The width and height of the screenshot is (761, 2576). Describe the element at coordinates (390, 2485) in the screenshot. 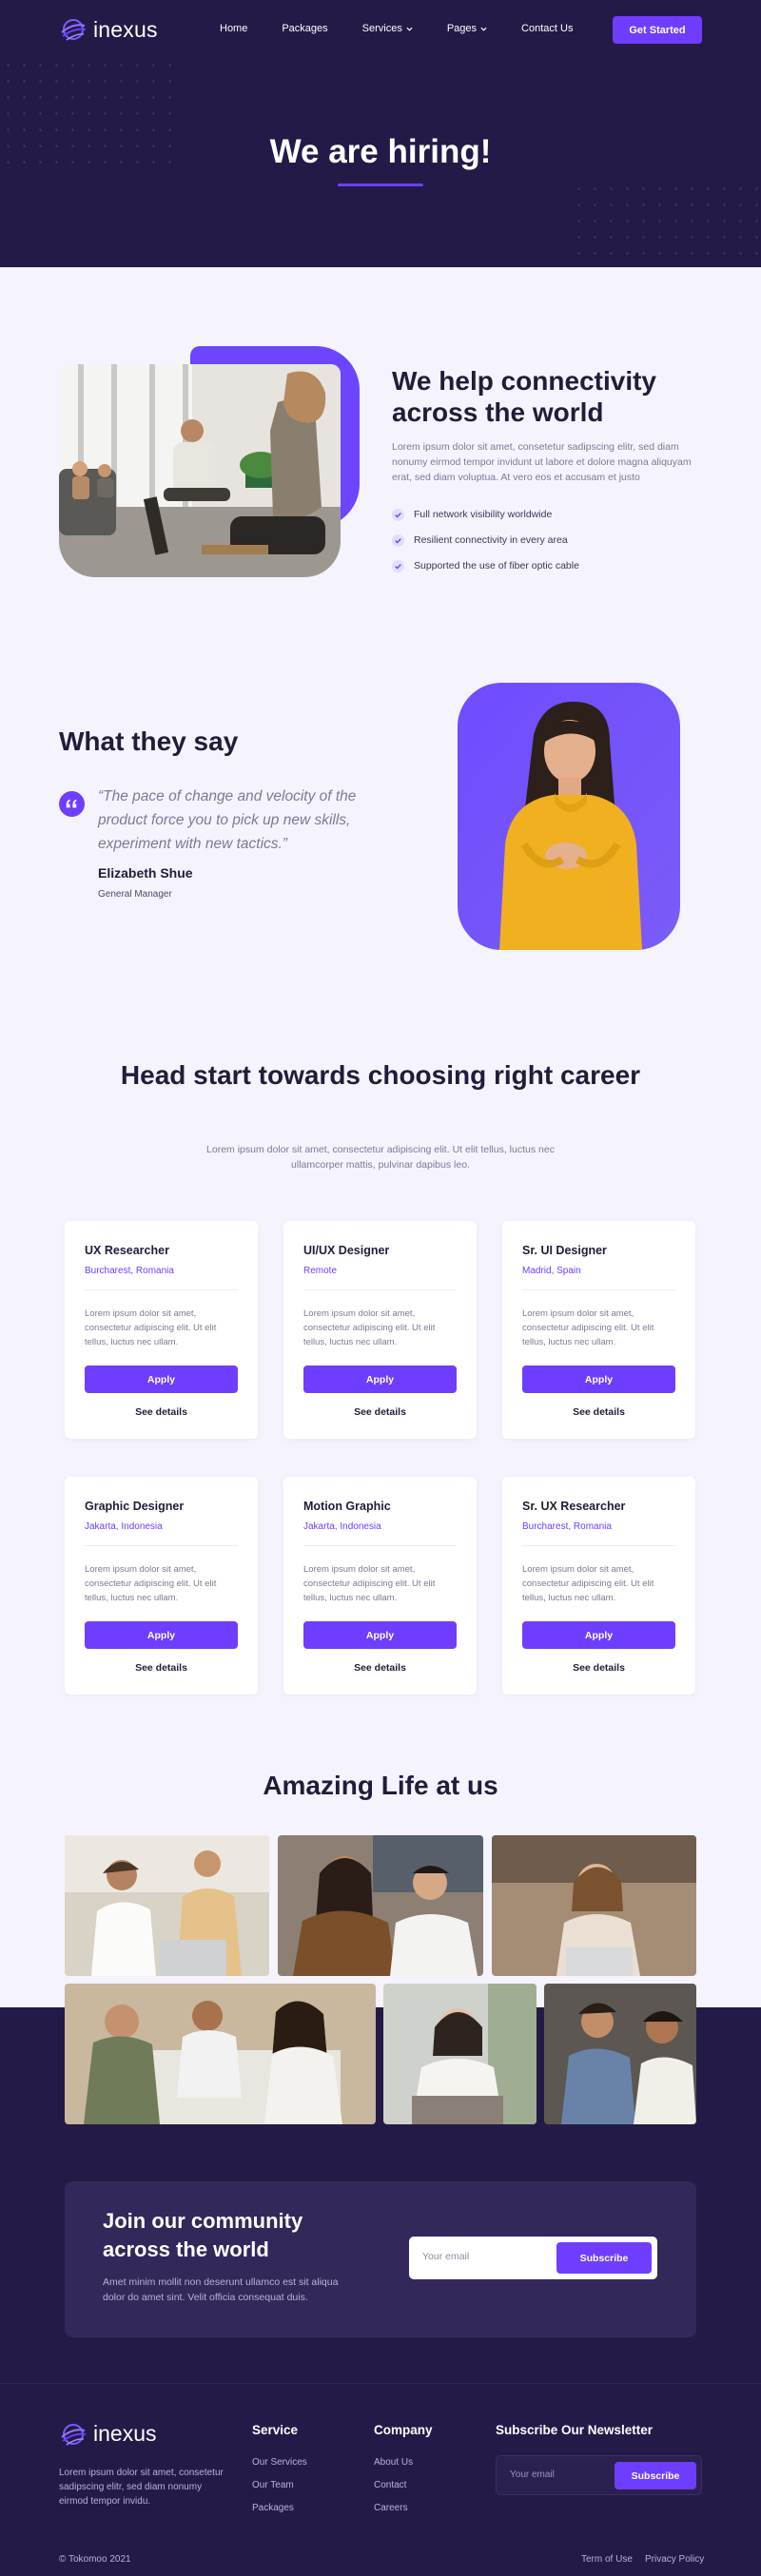

I see `footer-link-contact: Contact` at that location.